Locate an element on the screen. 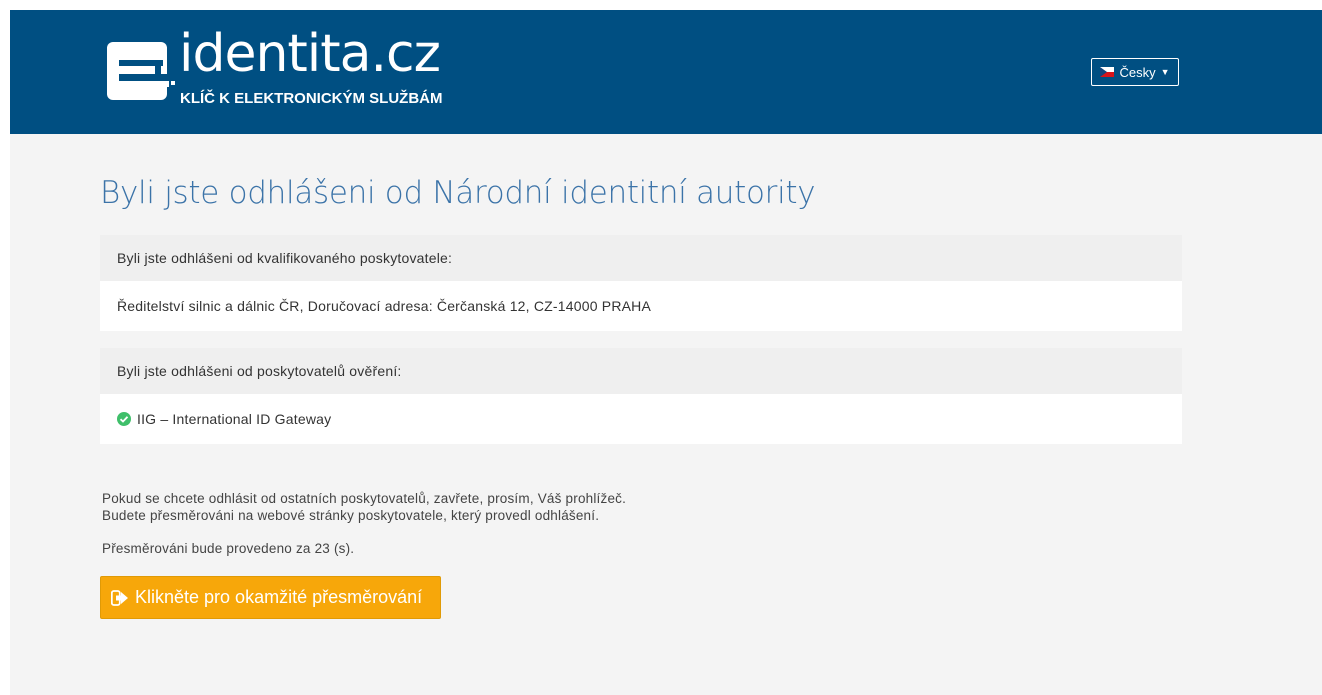 Image resolution: width=1322 pixels, height=695 pixels. language-dropdown-button: Česky ▼ is located at coordinates (1135, 72).